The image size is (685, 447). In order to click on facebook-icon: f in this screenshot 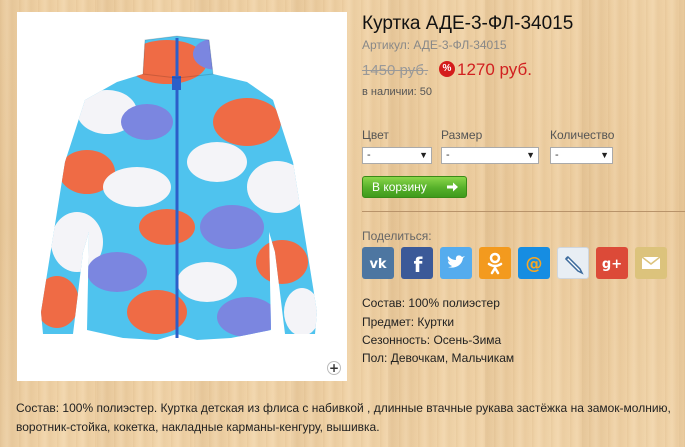, I will do `click(418, 265)`.